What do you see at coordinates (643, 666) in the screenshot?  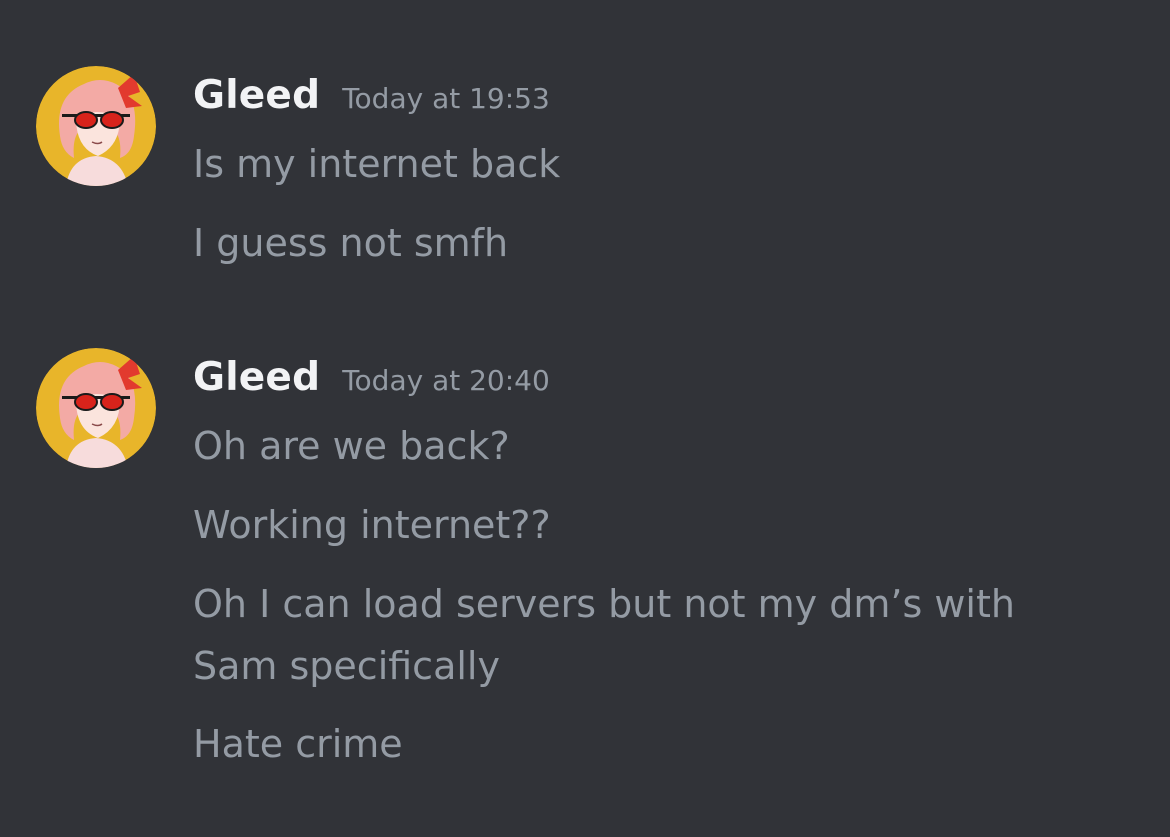 I see `message-text: Sam specifically` at bounding box center [643, 666].